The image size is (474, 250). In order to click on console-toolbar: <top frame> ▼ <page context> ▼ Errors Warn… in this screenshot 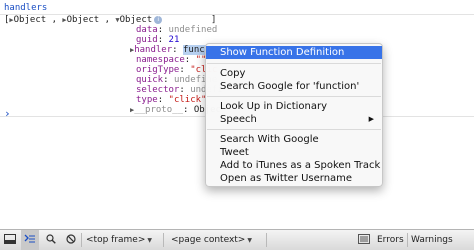, I will do `click(237, 239)`.